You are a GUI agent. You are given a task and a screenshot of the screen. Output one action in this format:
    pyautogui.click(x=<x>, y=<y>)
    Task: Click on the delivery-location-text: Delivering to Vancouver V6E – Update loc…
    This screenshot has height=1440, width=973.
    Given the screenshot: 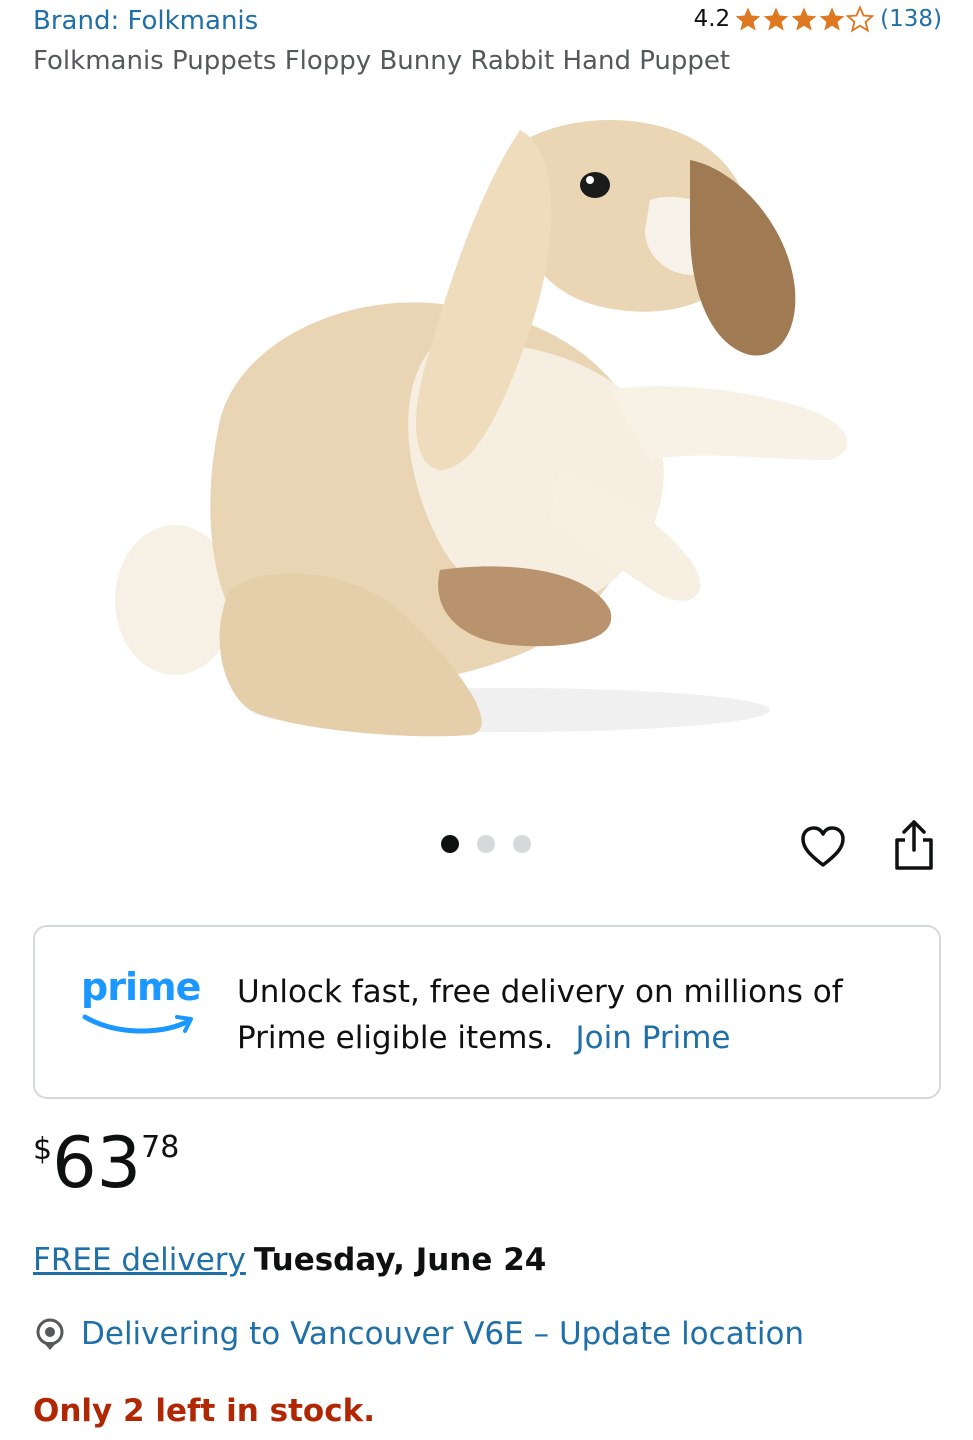 What is the action you would take?
    pyautogui.click(x=442, y=1334)
    